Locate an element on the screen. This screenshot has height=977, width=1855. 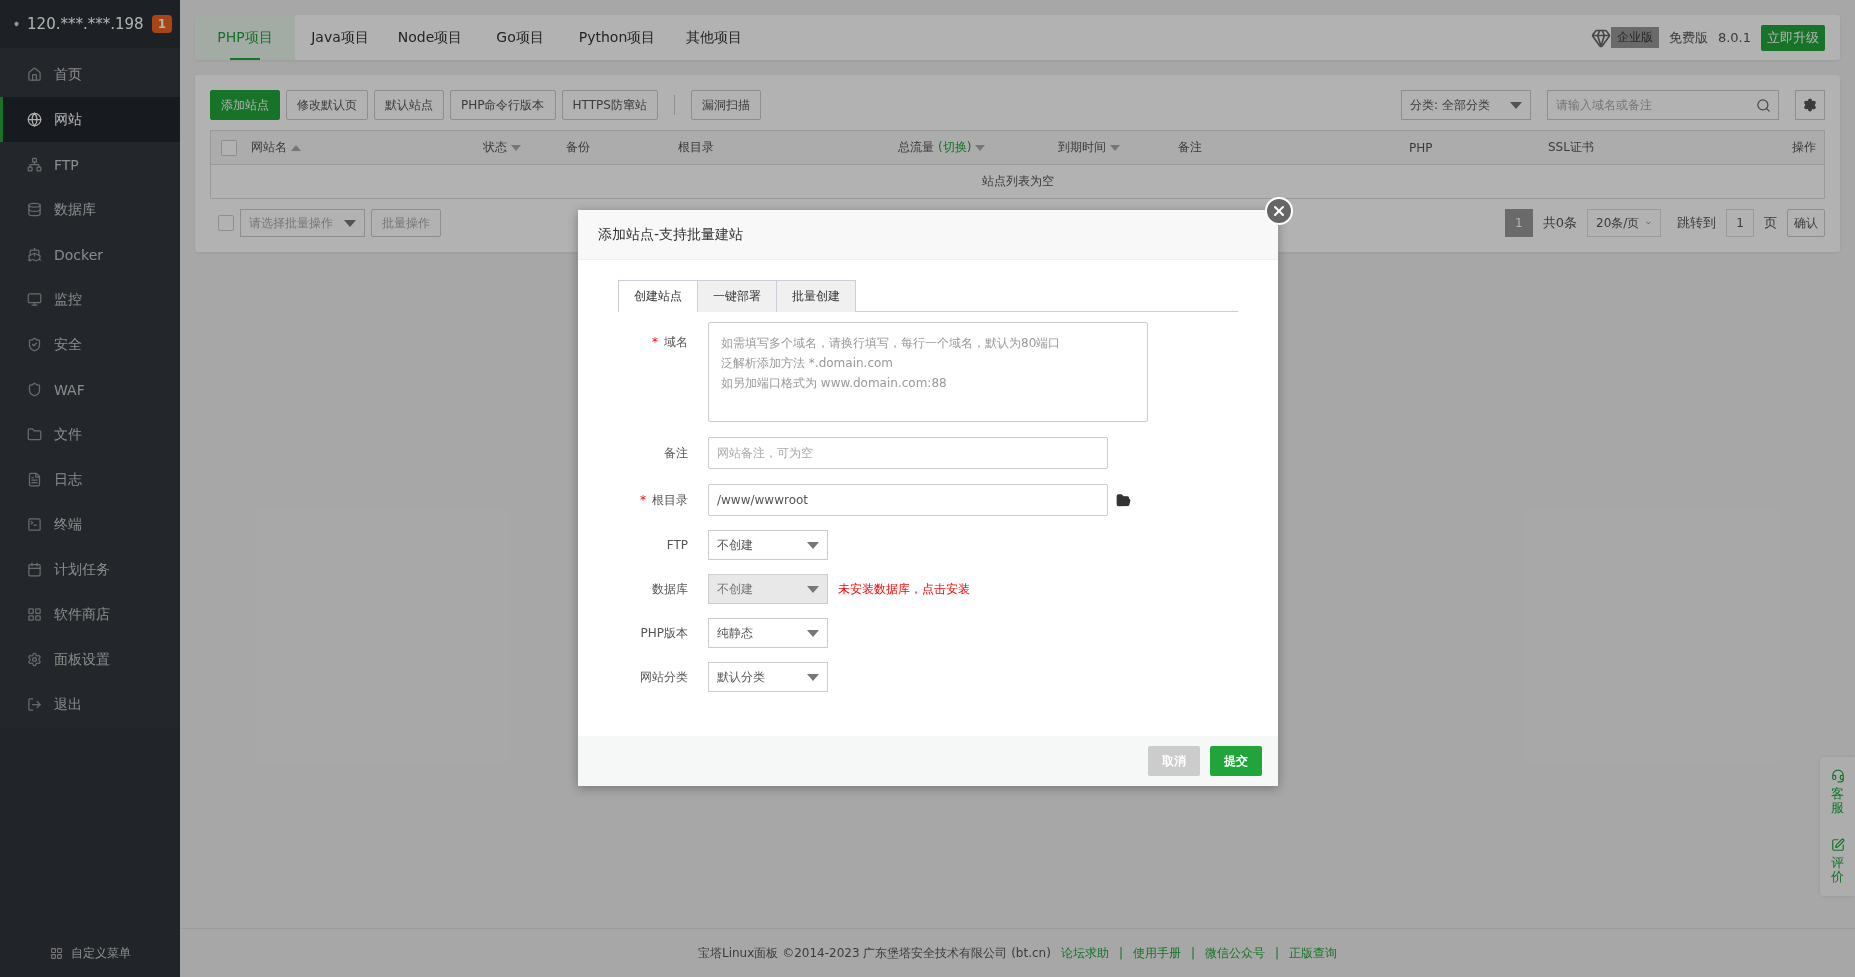
project-tab: PHP项目 is located at coordinates (245, 37).